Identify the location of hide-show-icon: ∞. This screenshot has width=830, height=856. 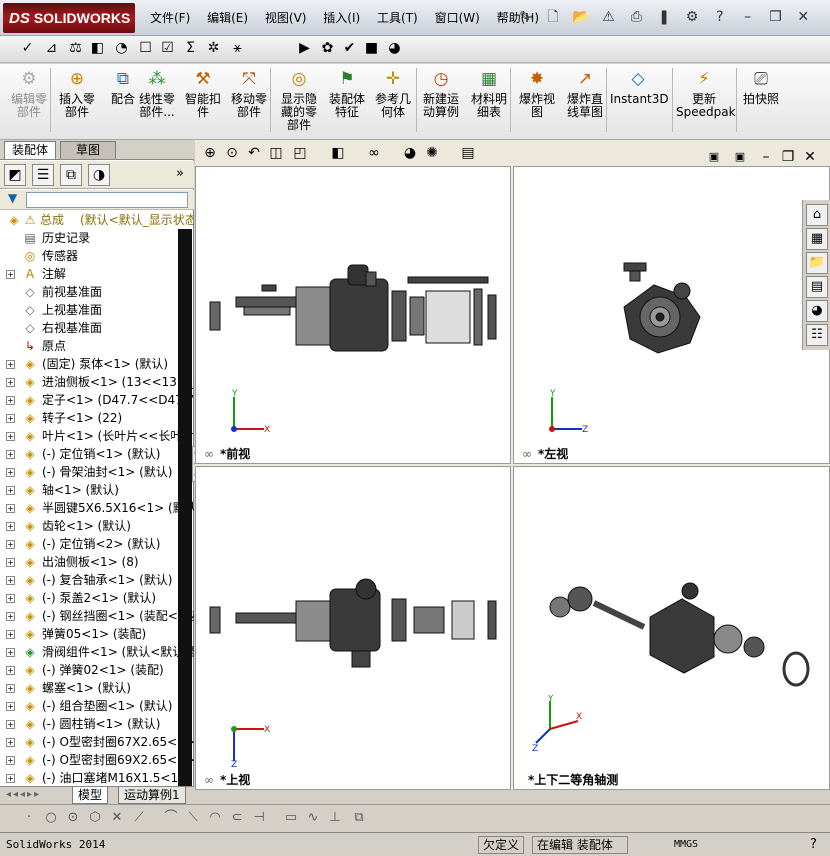
(374, 153).